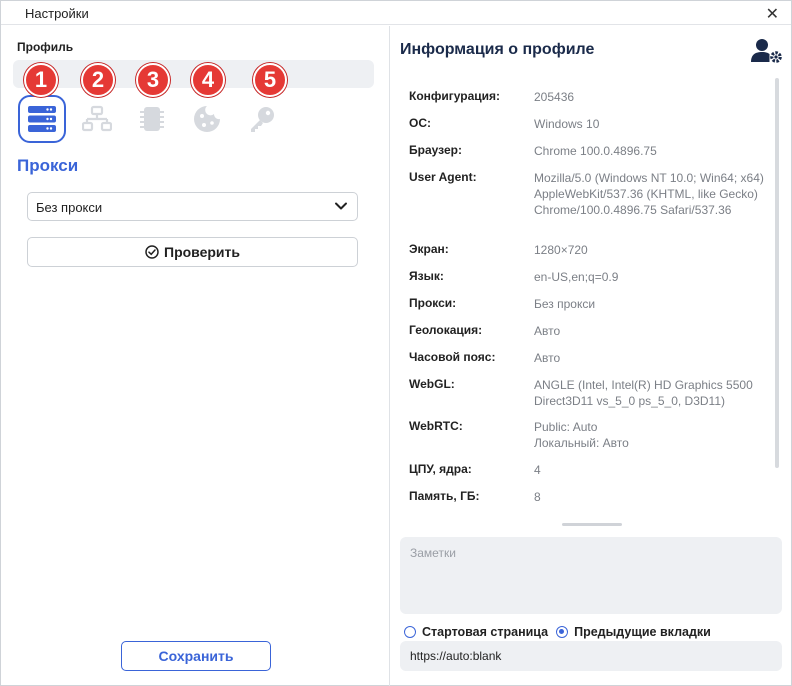 The width and height of the screenshot is (792, 686). What do you see at coordinates (202, 252) in the screenshot?
I see `check-proxy-label: Проверить` at bounding box center [202, 252].